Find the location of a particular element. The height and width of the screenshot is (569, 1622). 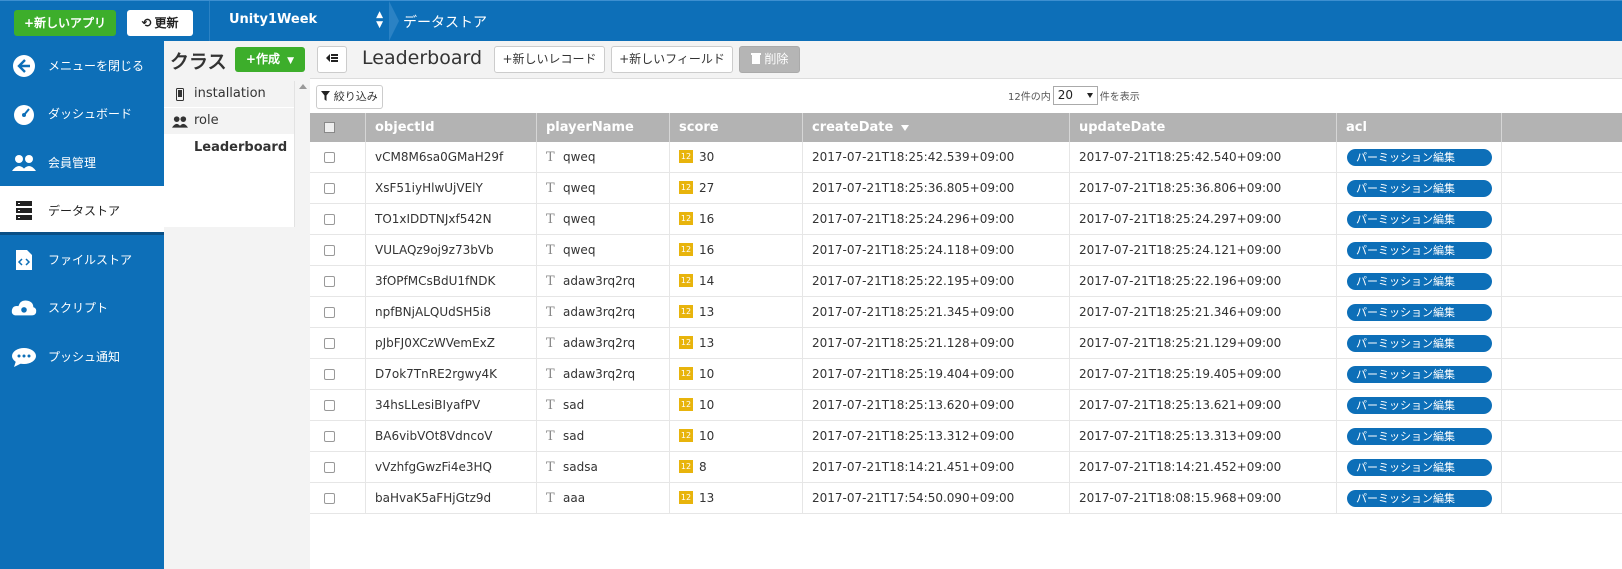

new-app-button: +新しいアプリ is located at coordinates (65, 23).